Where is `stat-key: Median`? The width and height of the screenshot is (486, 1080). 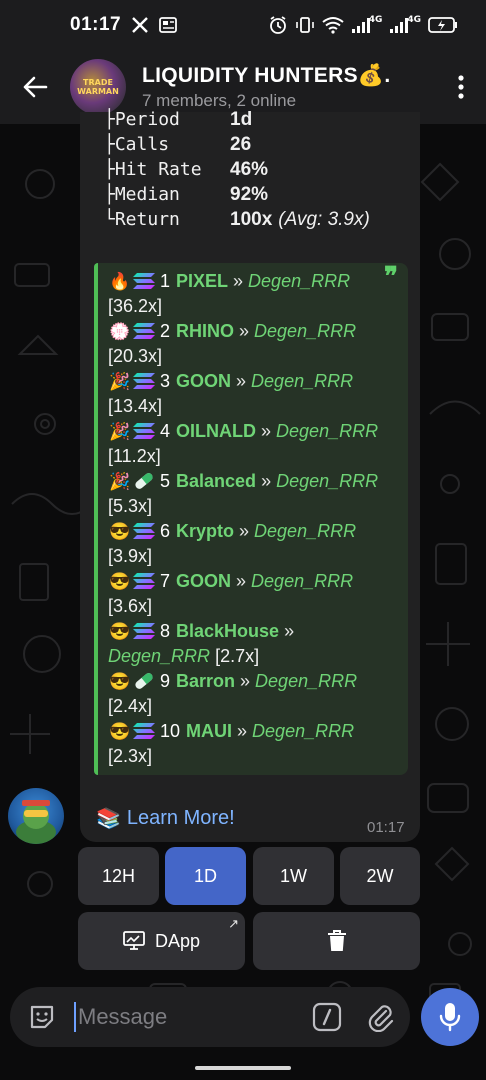
stat-key: Median is located at coordinates (147, 194).